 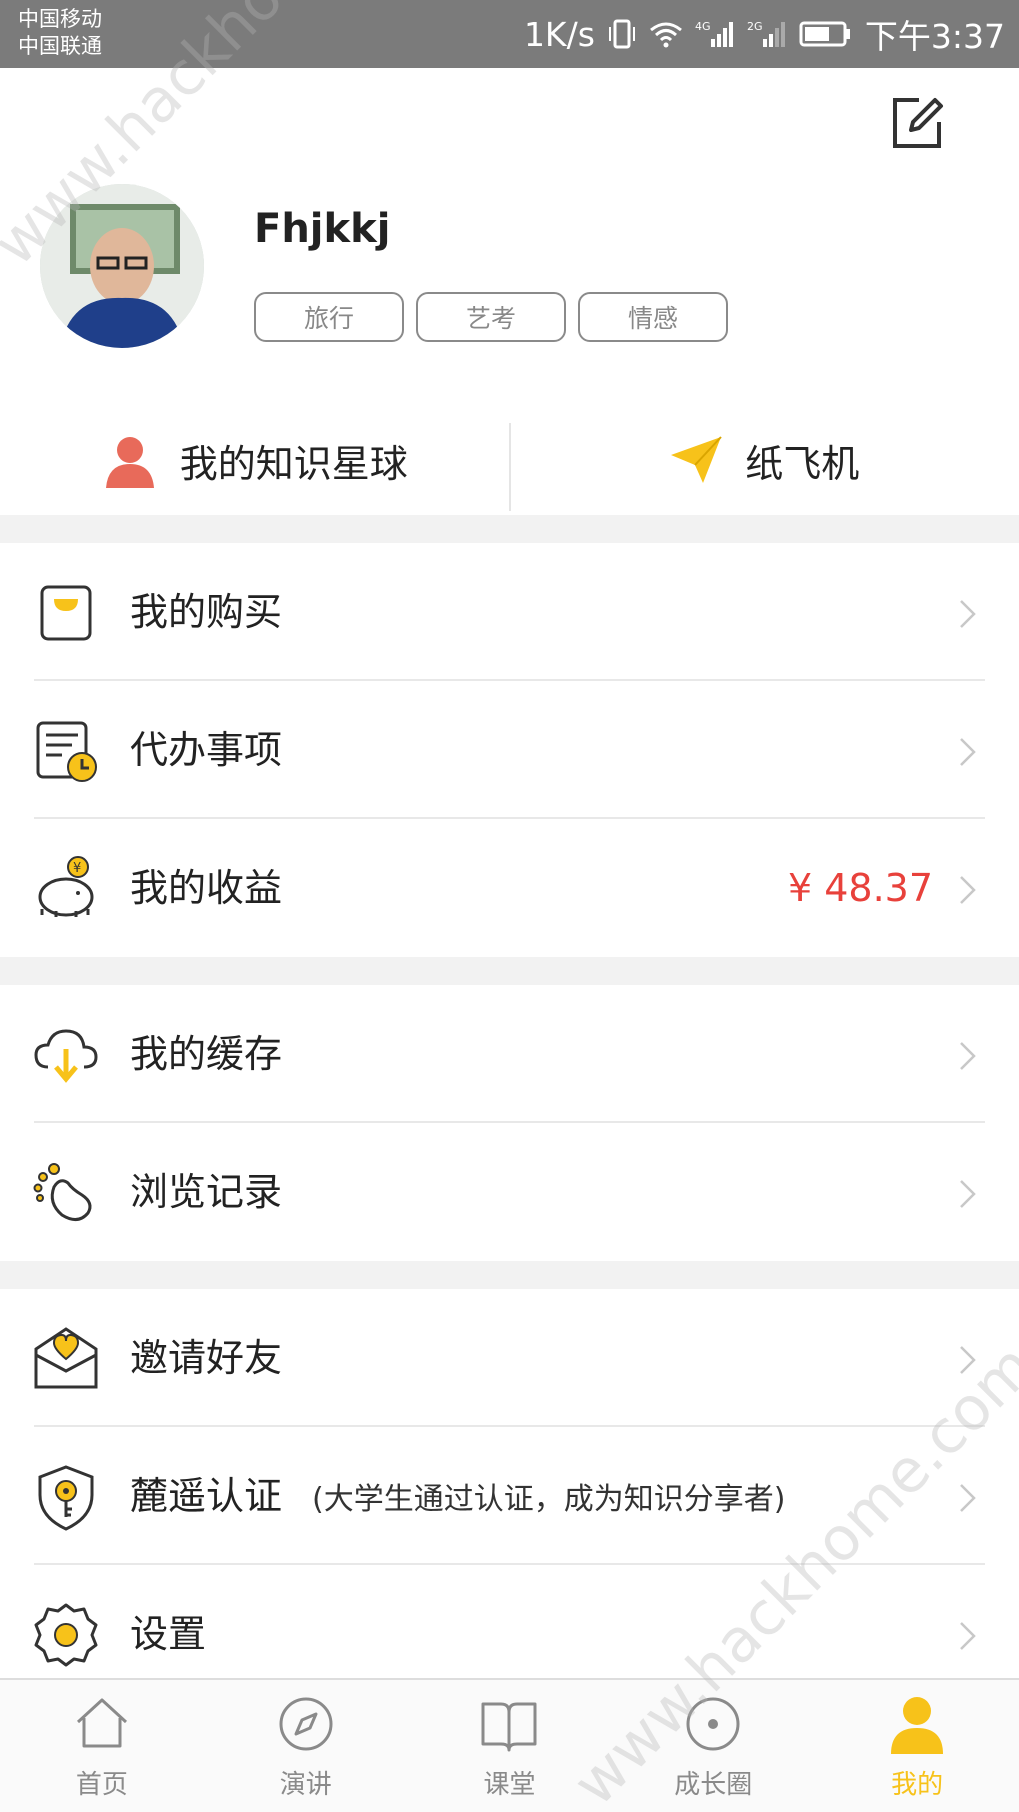 I want to click on signal-2g-icon: 2G, so click(x=766, y=33).